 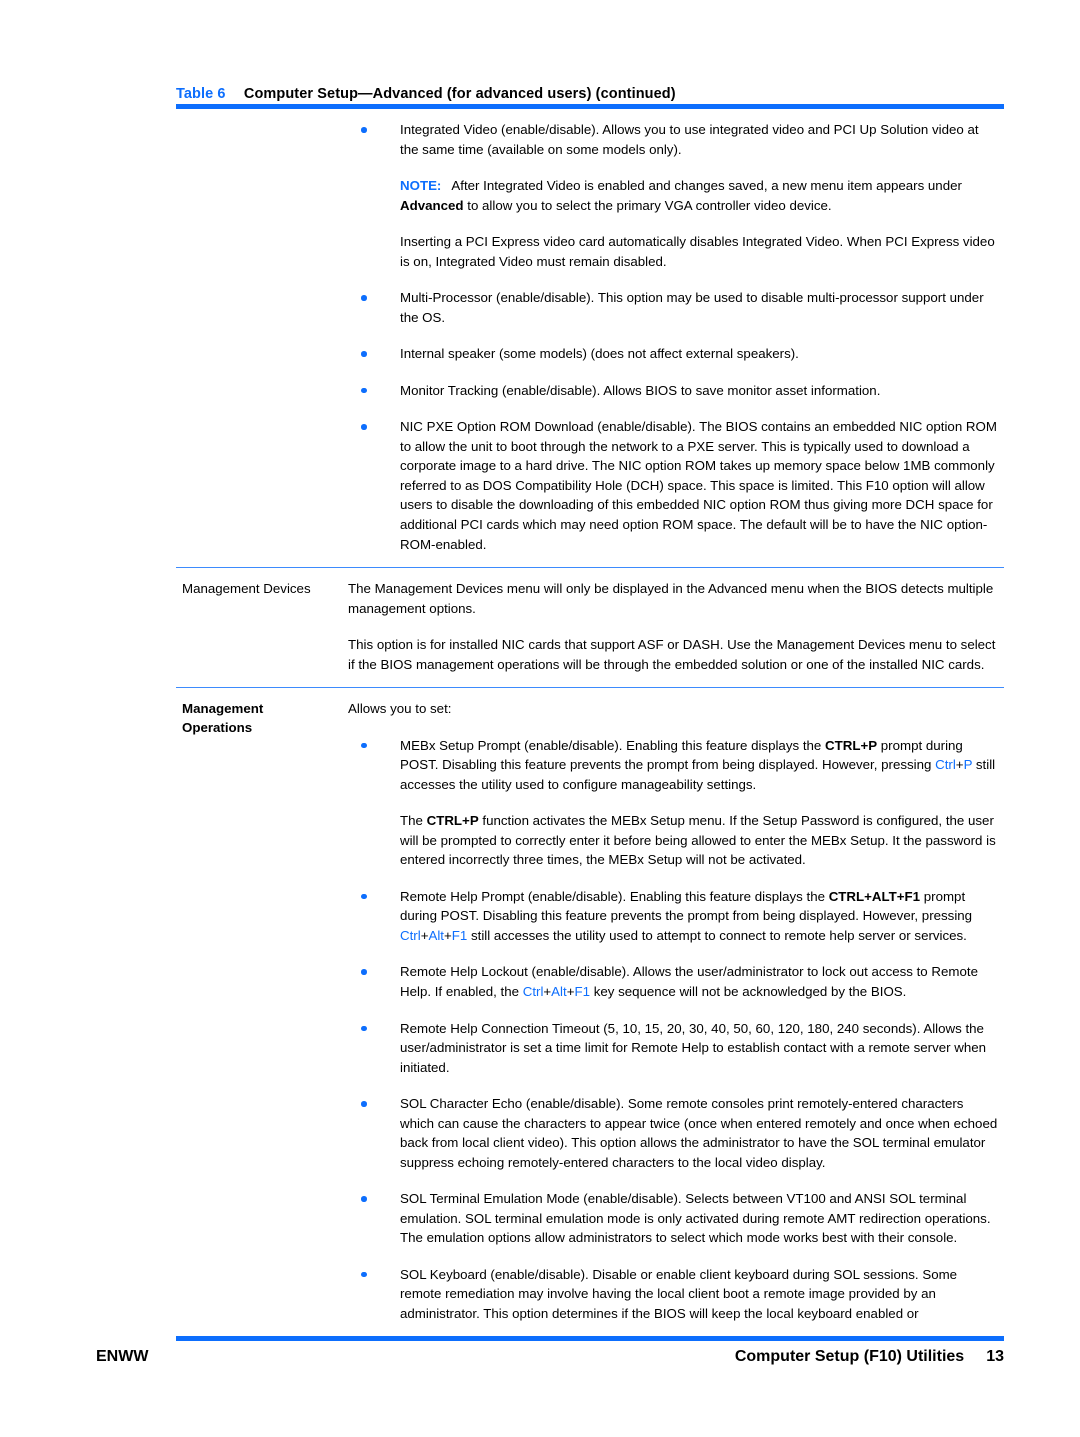 I want to click on row-label-line2: Operations, so click(x=217, y=728).